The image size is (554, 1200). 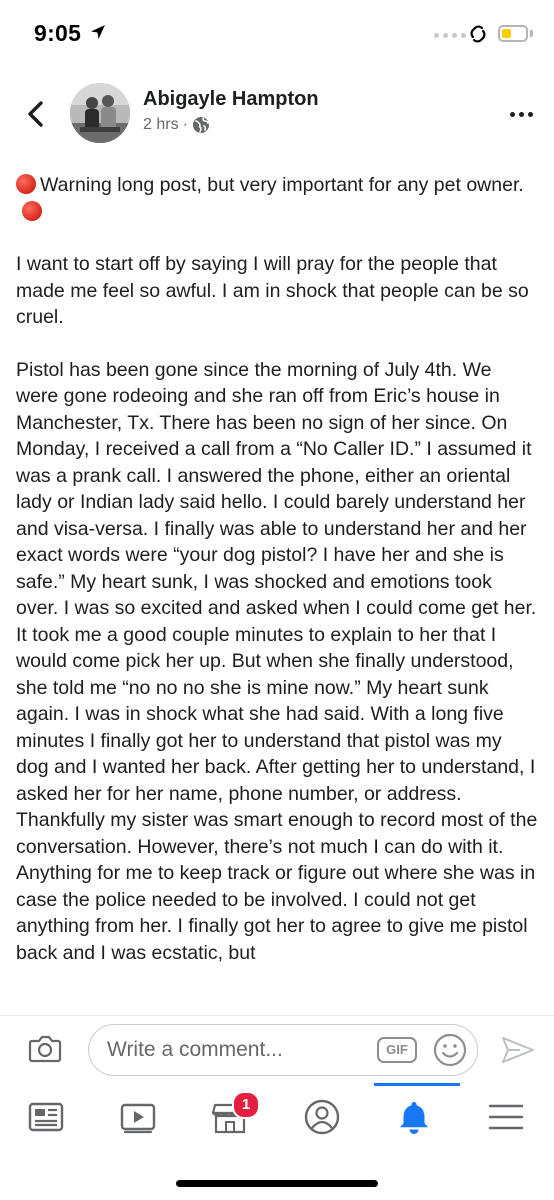 I want to click on author-avatar, so click(x=100, y=113).